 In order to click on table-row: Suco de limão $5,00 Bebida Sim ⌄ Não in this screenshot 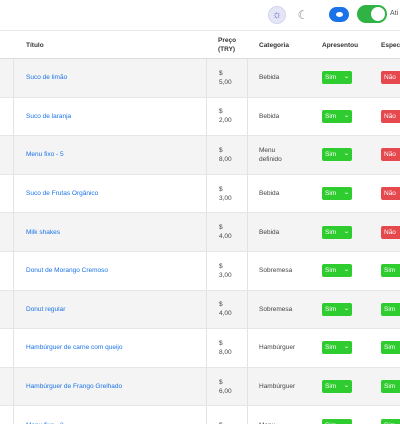, I will do `click(200, 78)`.